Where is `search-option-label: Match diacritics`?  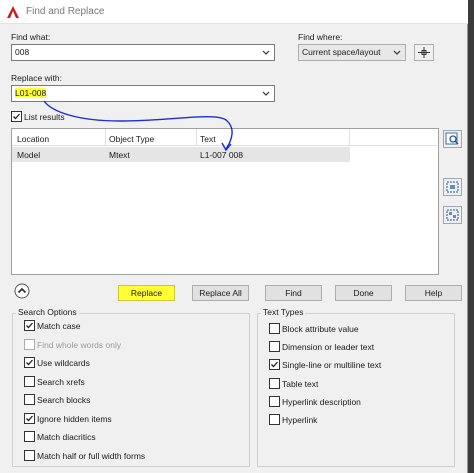
search-option-label: Match diacritics is located at coordinates (66, 437).